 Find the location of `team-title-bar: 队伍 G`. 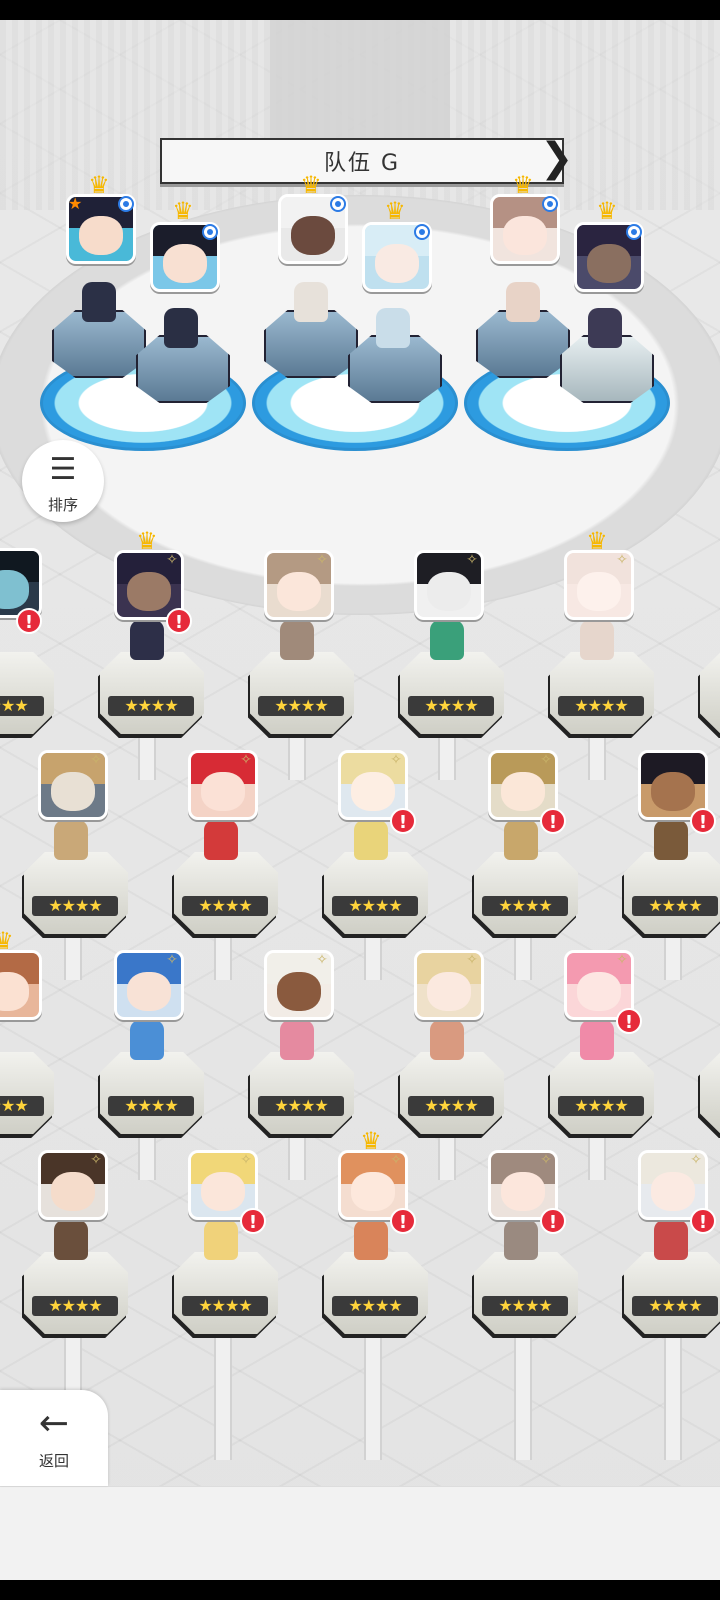

team-title-bar: 队伍 G is located at coordinates (362, 161).